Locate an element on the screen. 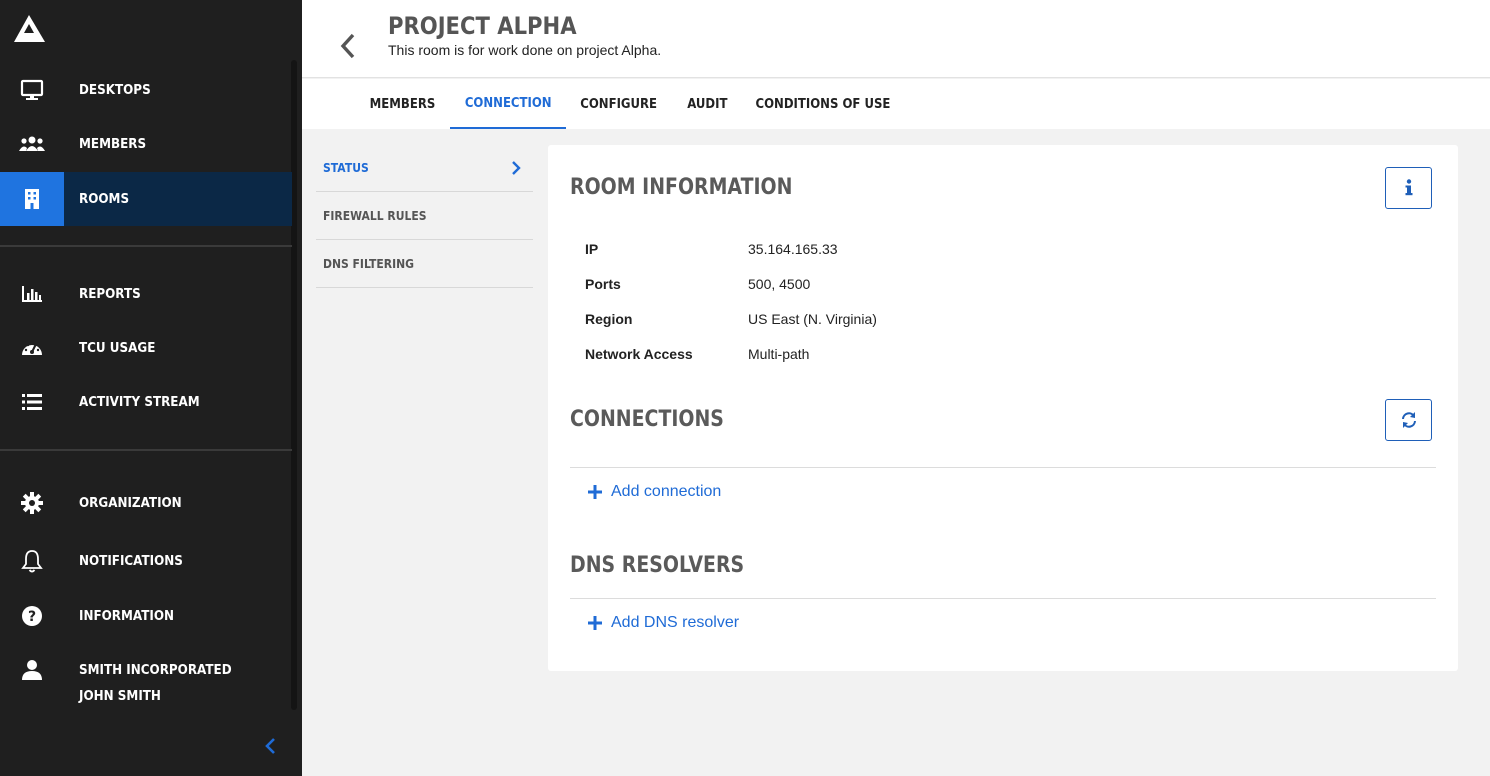  gauge-icon is located at coordinates (32, 348).